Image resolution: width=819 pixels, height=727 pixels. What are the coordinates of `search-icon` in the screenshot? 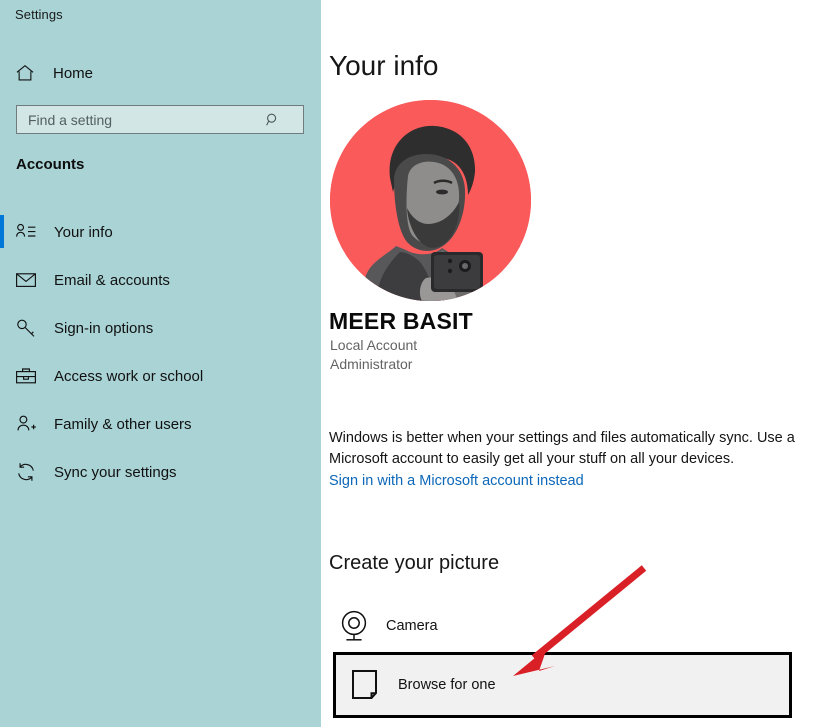 It's located at (273, 120).